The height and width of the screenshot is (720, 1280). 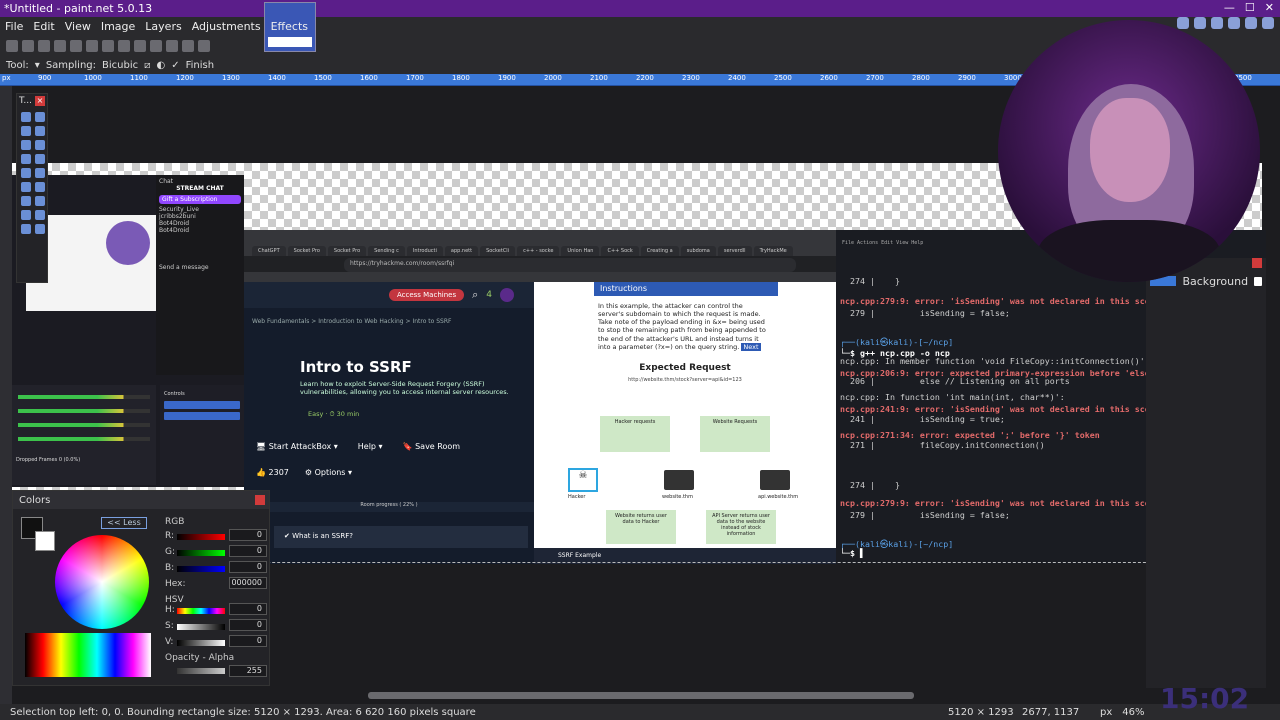 What do you see at coordinates (1217, 23) in the screenshot?
I see `layers-toggle-icon` at bounding box center [1217, 23].